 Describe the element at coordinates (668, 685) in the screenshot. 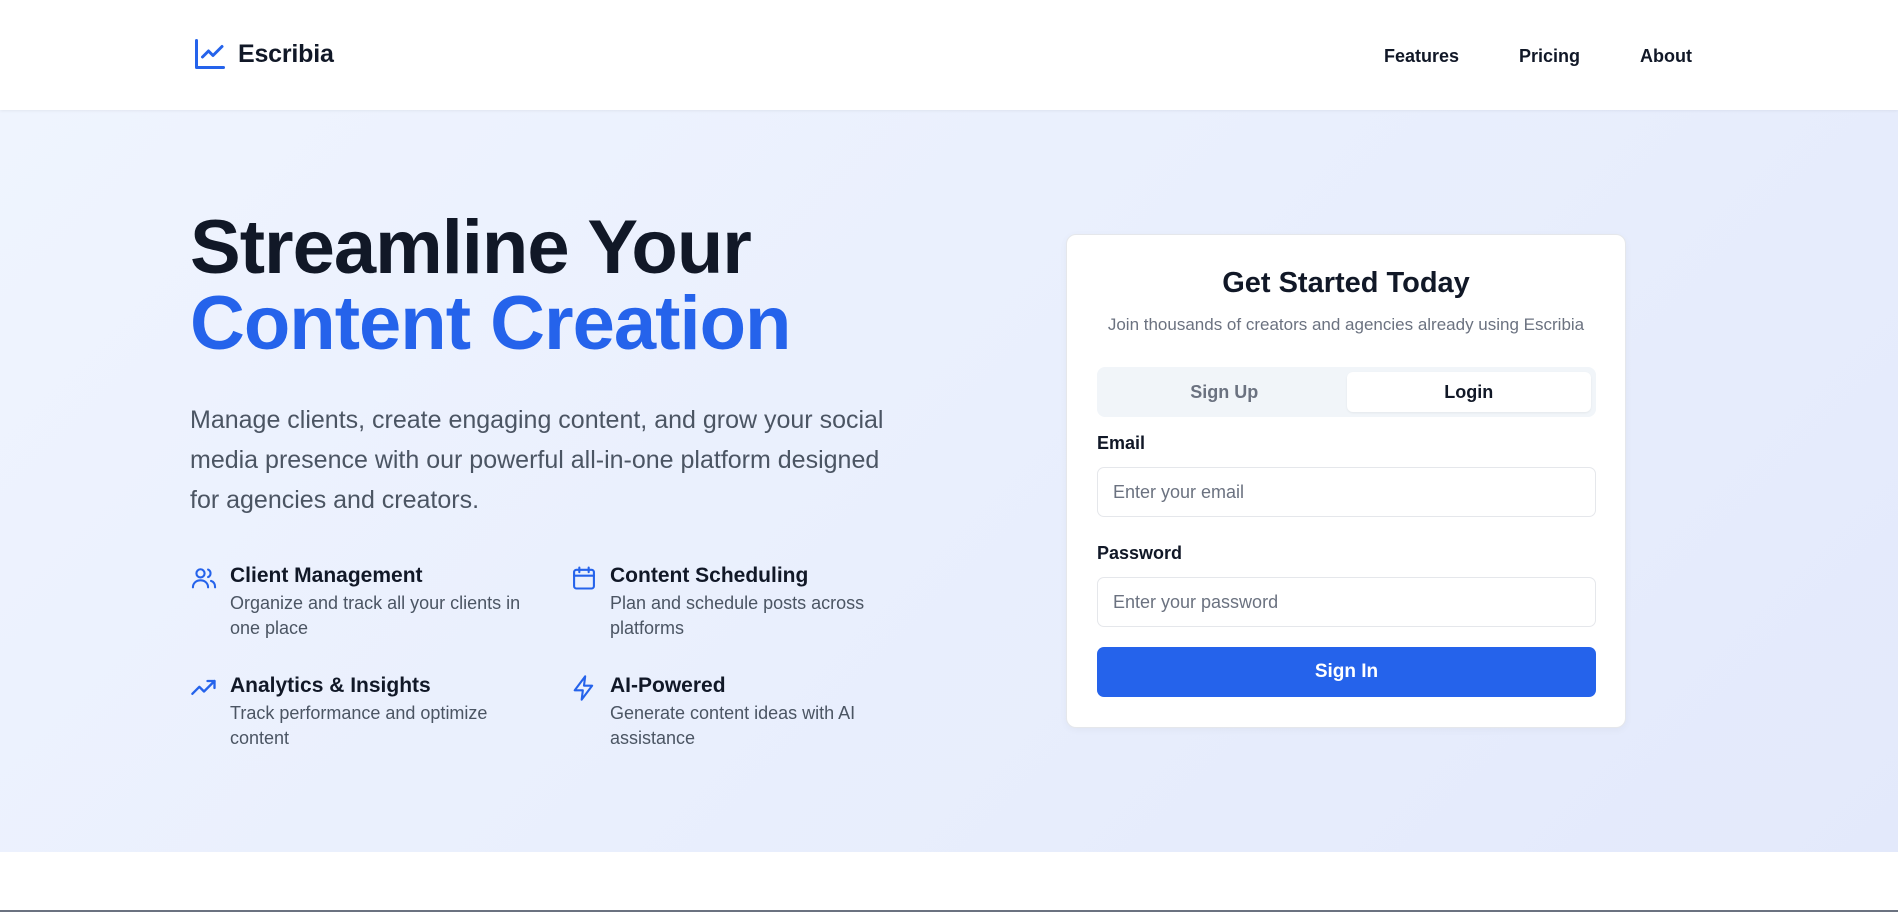

I see `feature-title: AI-Powered` at that location.